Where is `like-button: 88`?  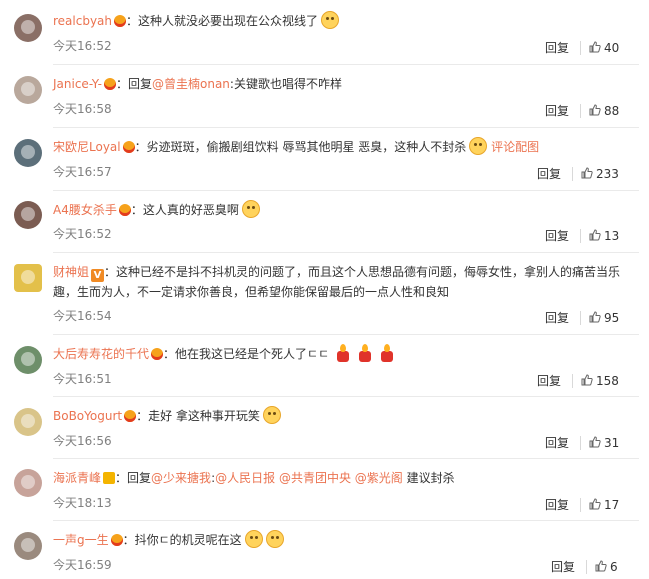 like-button: 88 is located at coordinates (604, 111).